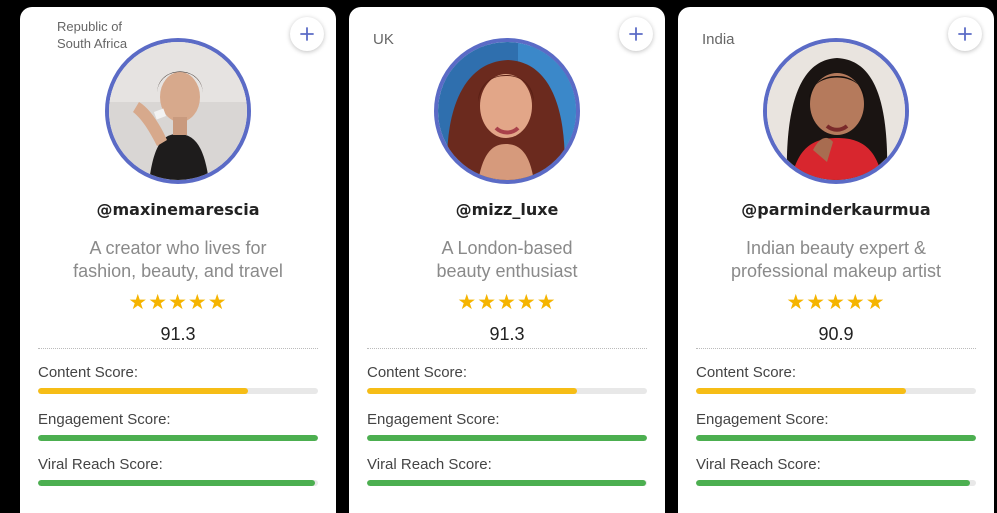 This screenshot has width=997, height=513. Describe the element at coordinates (836, 248) in the screenshot. I see `bio-line: Indian beauty expert &` at that location.